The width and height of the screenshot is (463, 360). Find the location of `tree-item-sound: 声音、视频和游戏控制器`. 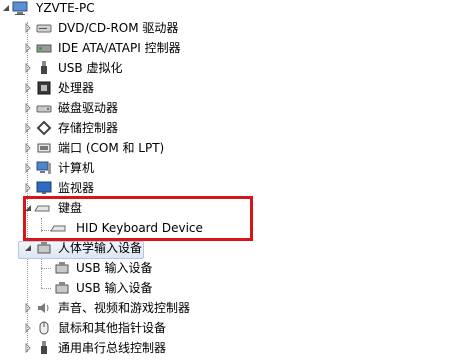

tree-item-sound: 声音、视频和游戏控制器 is located at coordinates (130, 308).